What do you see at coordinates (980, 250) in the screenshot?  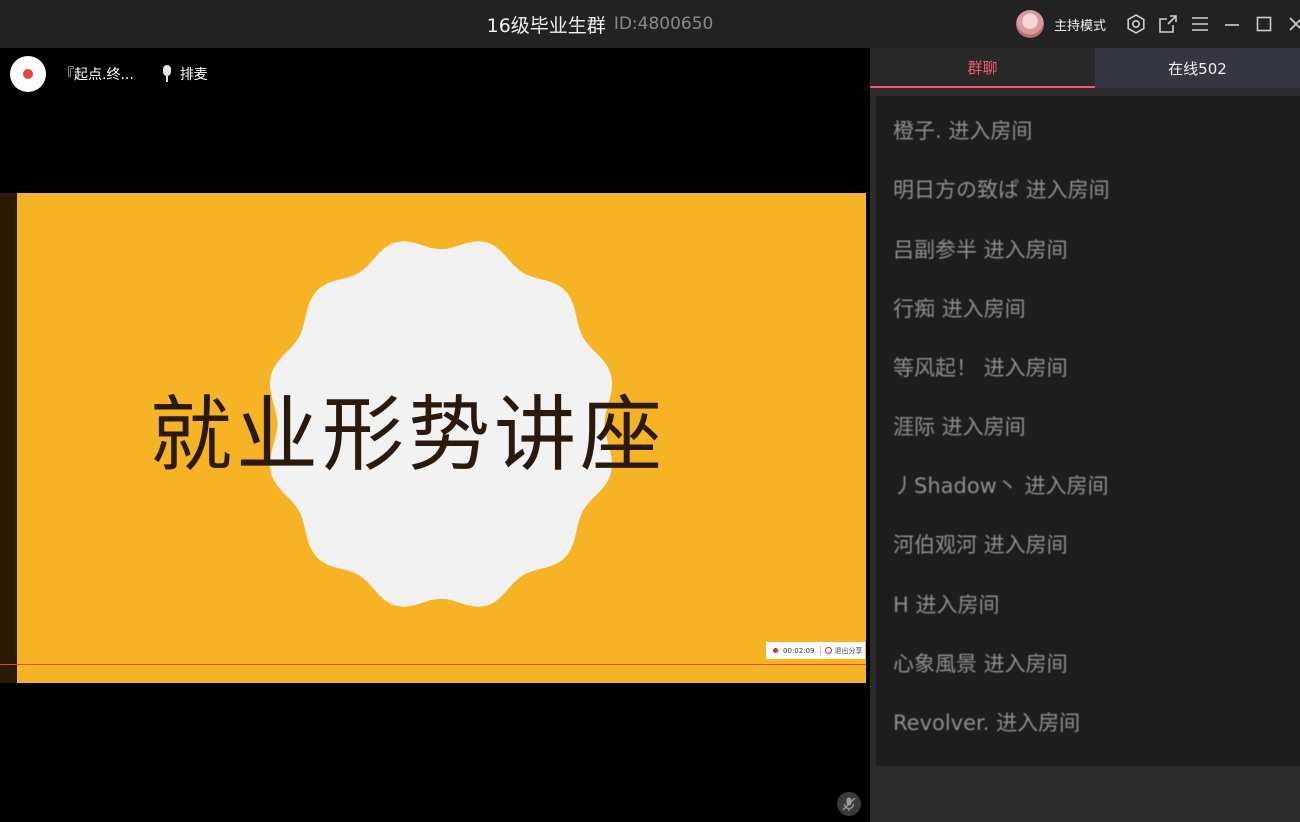 I see `list-item: 吕副参半 进入房间` at bounding box center [980, 250].